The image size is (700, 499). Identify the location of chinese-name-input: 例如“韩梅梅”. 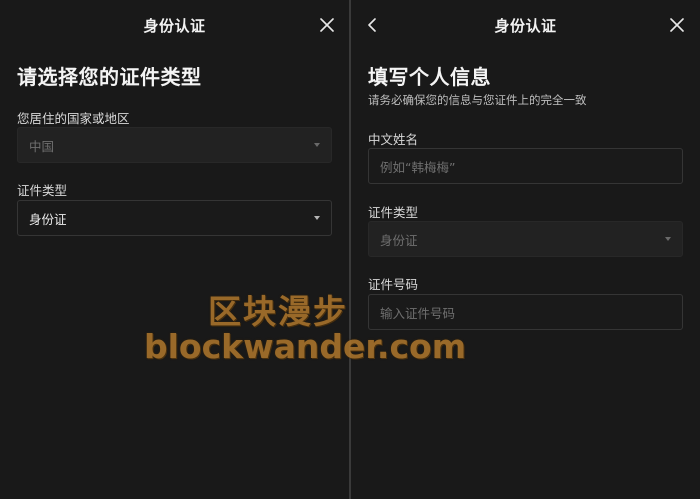
(525, 166).